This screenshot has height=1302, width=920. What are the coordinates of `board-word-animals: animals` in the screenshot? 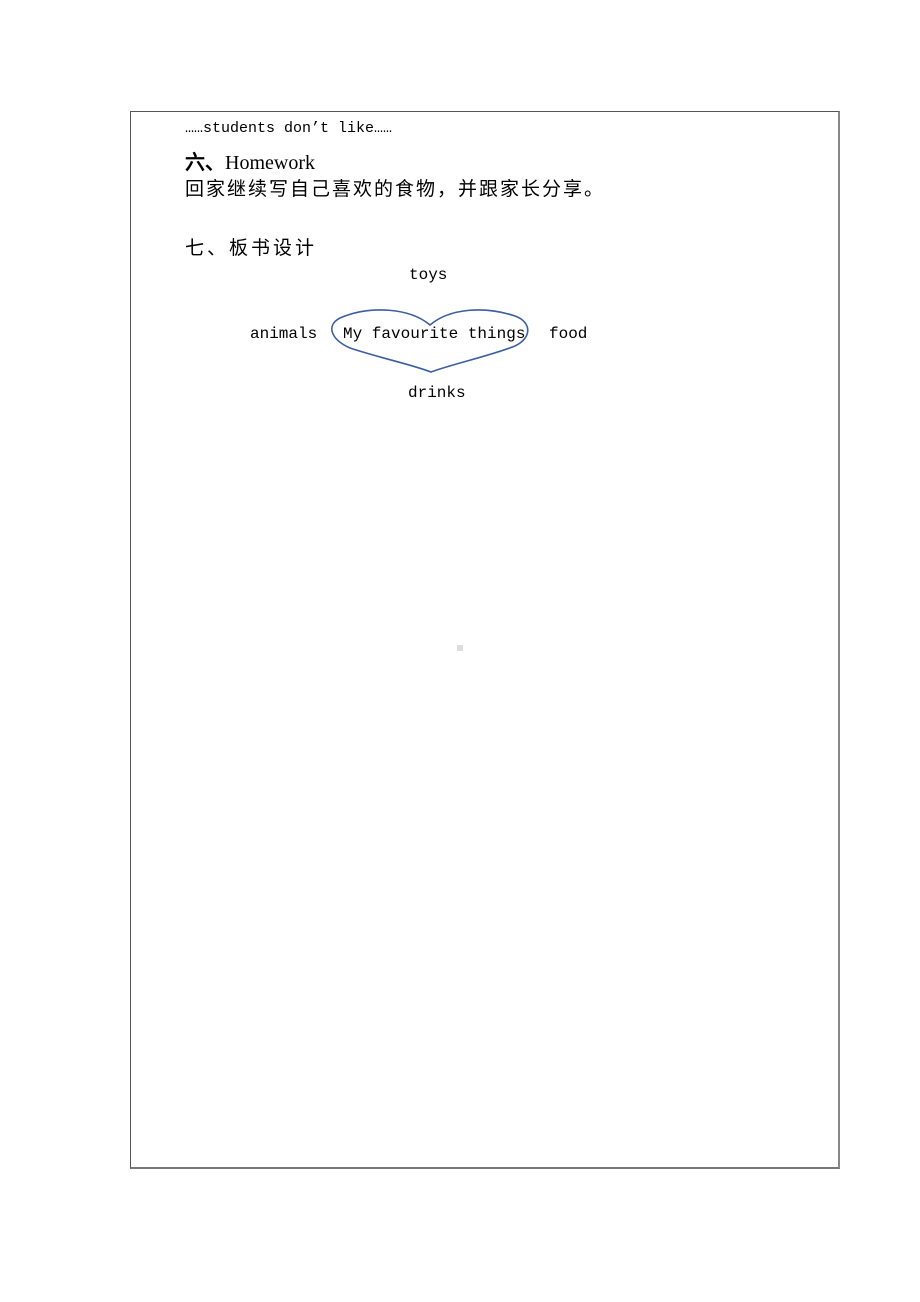 It's located at (284, 334).